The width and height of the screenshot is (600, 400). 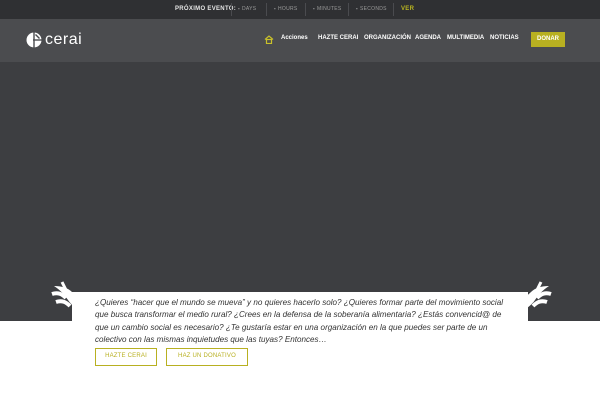 What do you see at coordinates (247, 9) in the screenshot?
I see `countdown-days: - DAYS` at bounding box center [247, 9].